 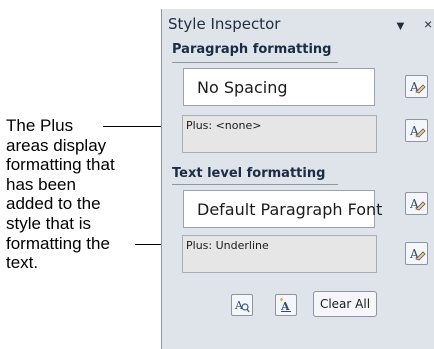 I want to click on new-style-button: A, so click(x=286, y=305).